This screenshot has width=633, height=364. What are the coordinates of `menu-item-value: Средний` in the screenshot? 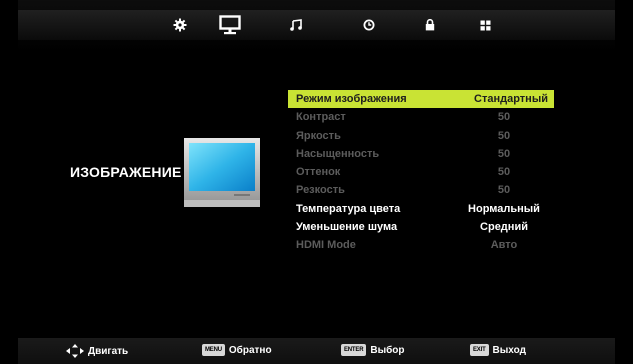 It's located at (504, 227).